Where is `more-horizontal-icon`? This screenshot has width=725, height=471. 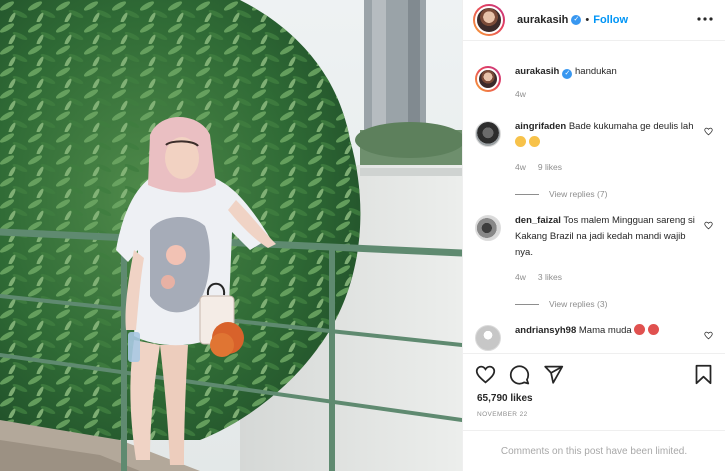 more-horizontal-icon is located at coordinates (705, 17).